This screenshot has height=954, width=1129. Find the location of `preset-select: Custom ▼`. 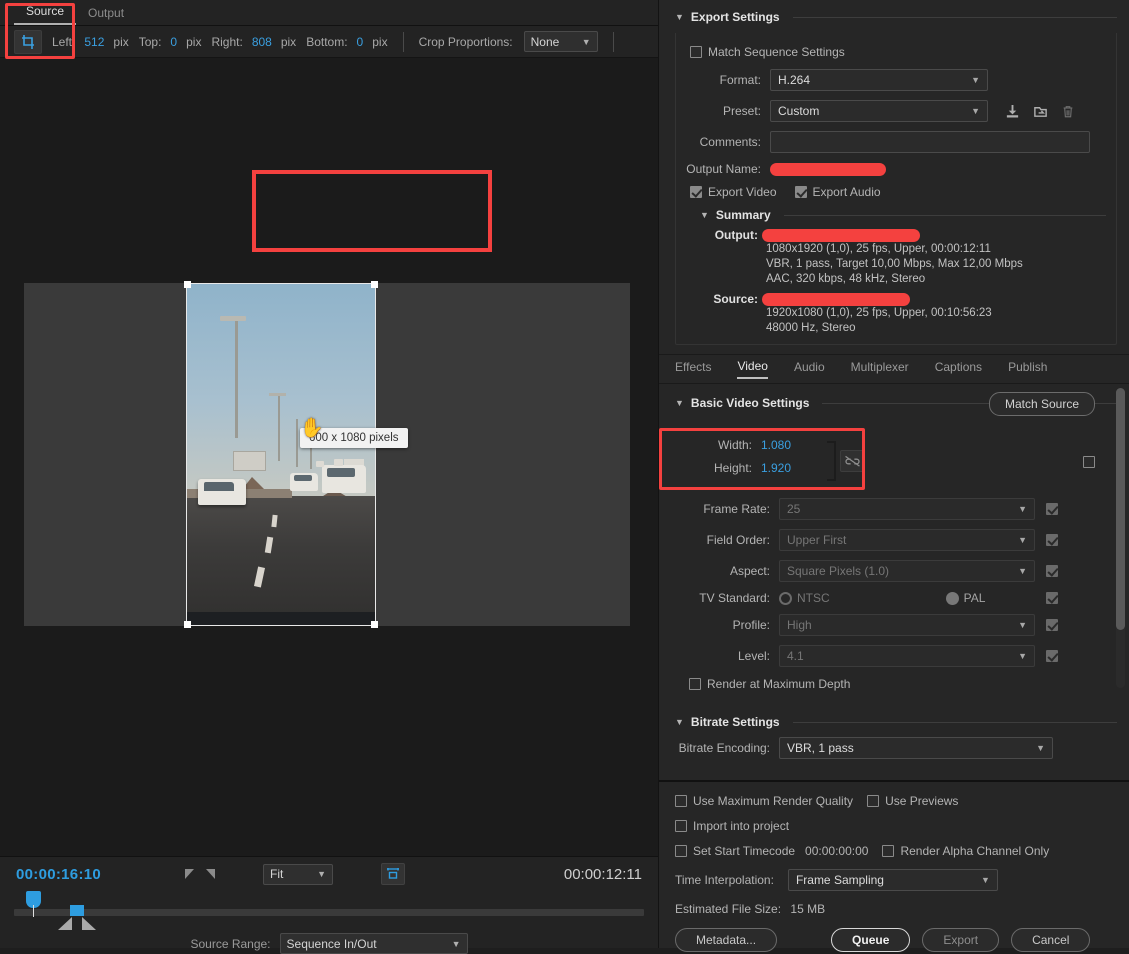

preset-select: Custom ▼ is located at coordinates (879, 111).